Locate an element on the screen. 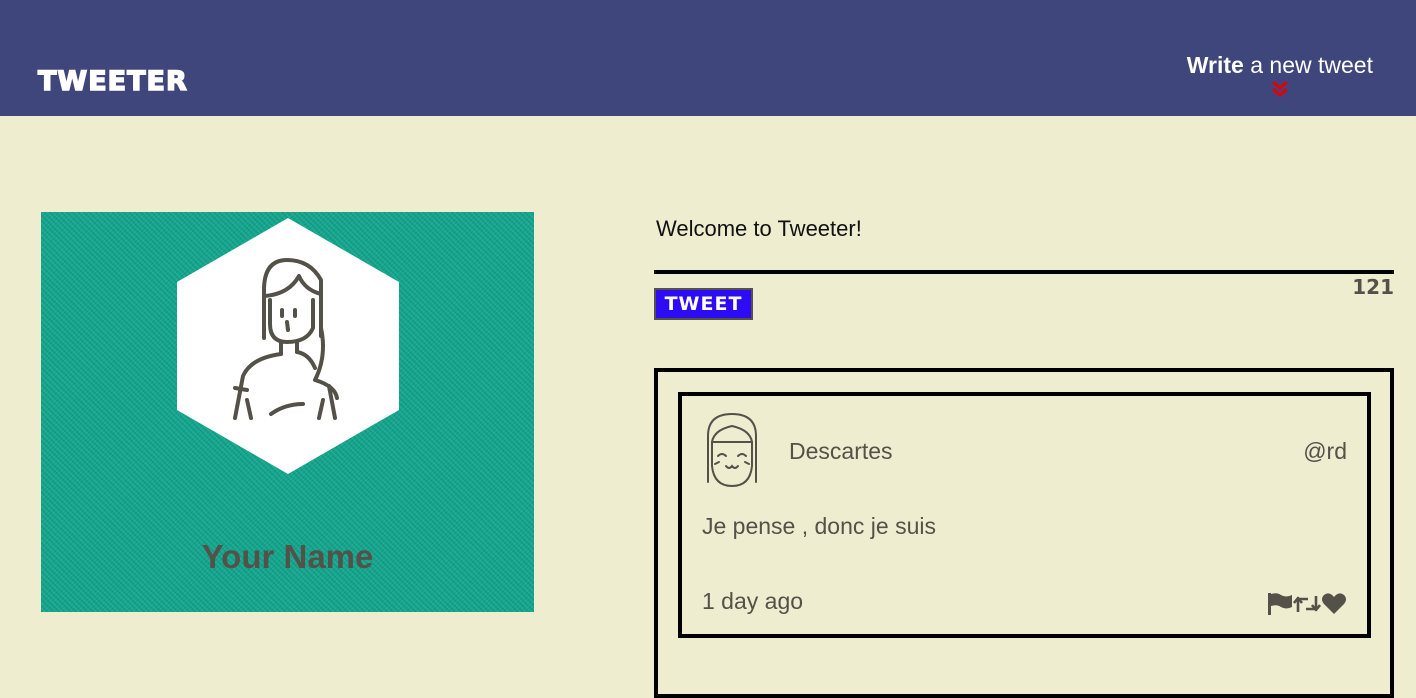  flag-icon is located at coordinates (1280, 606).